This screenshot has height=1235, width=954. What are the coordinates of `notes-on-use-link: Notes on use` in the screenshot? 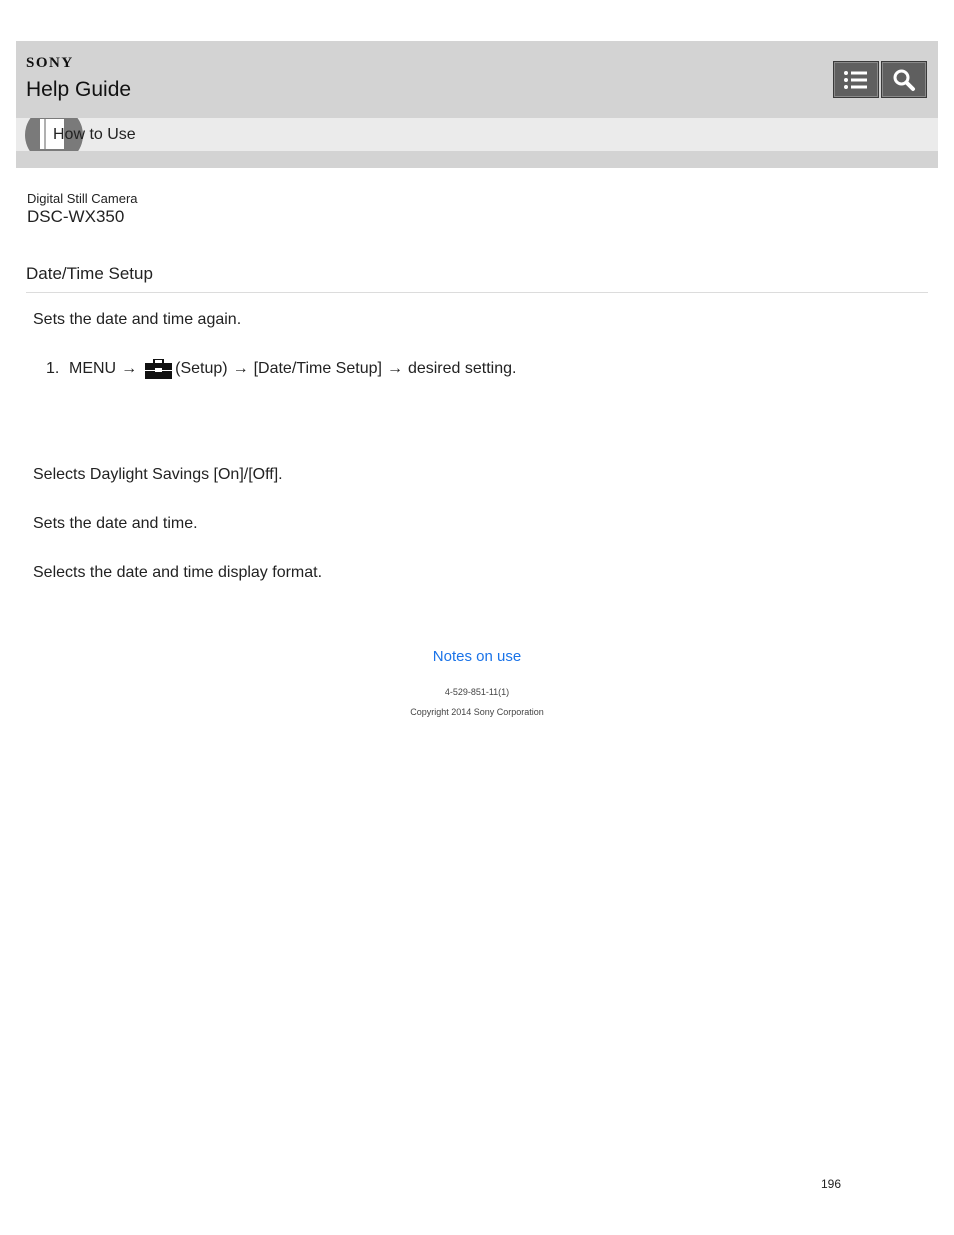 It's located at (477, 656).